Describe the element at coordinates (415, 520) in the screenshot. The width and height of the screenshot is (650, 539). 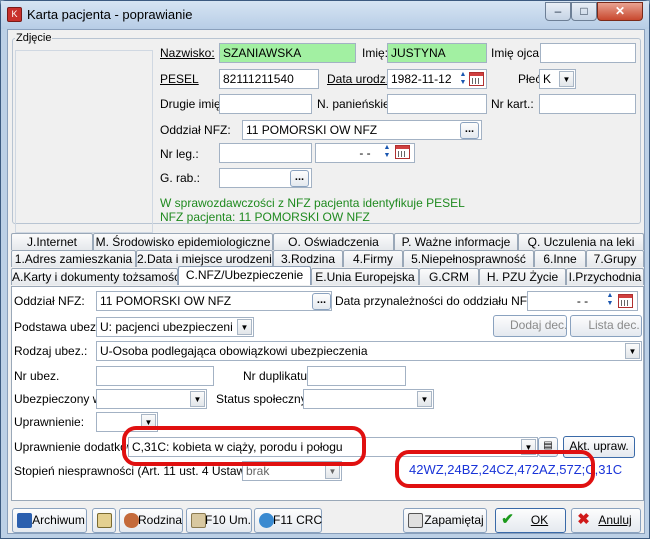
I see `keyboard-icon` at that location.